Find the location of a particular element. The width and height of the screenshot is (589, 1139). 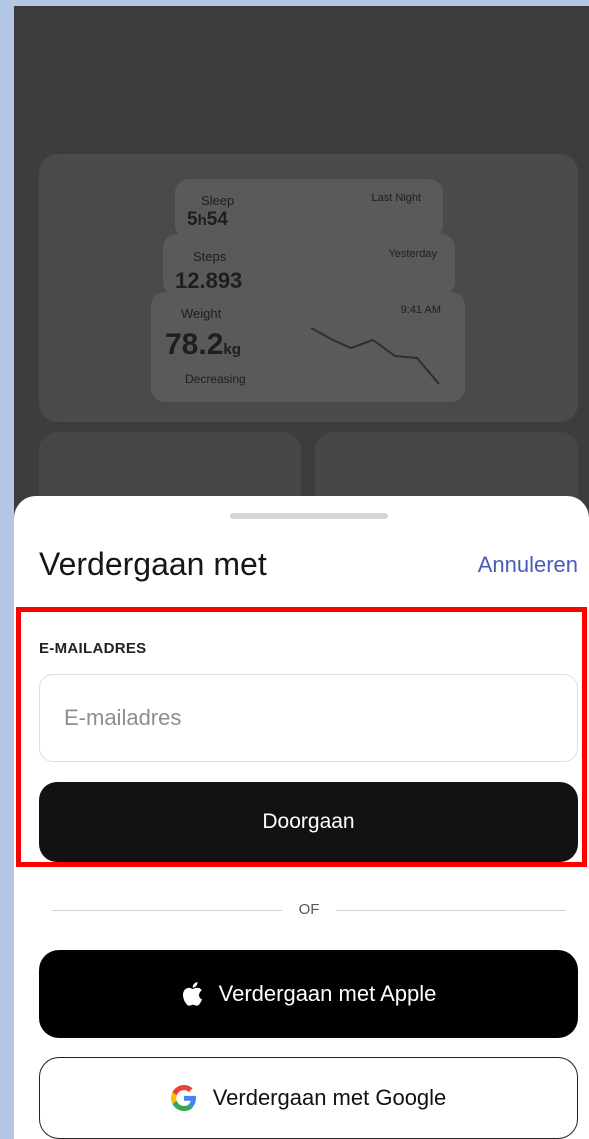

apple-button-label: Verdergaan met Apple is located at coordinates (327, 993).